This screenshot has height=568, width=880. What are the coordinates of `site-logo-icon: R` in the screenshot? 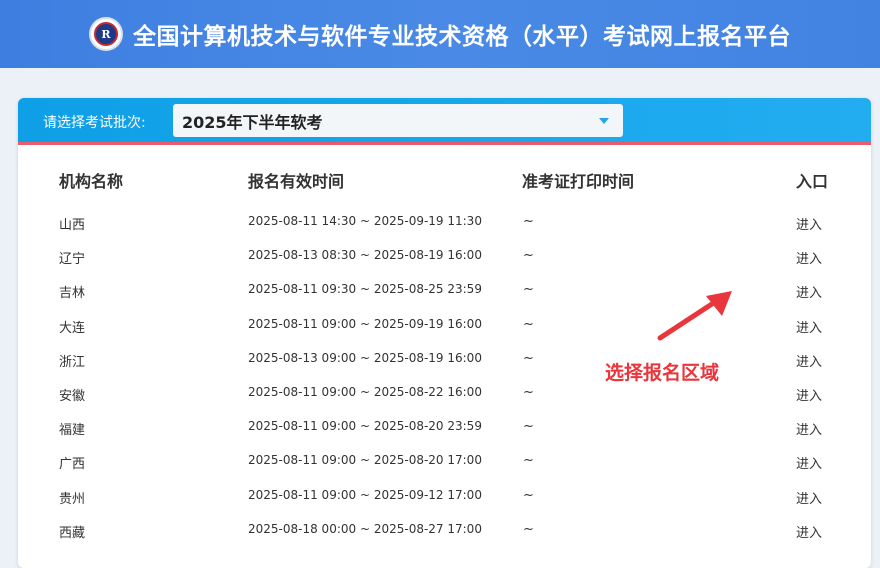 It's located at (106, 34).